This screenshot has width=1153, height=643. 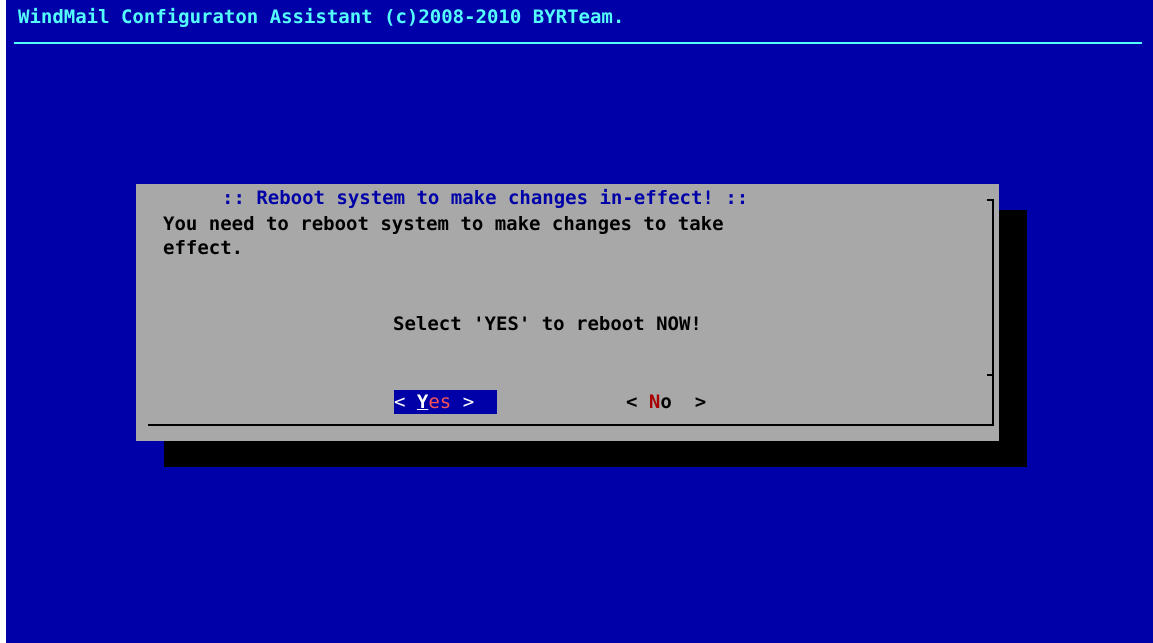 What do you see at coordinates (700, 402) in the screenshot?
I see `no-right-bracket: >` at bounding box center [700, 402].